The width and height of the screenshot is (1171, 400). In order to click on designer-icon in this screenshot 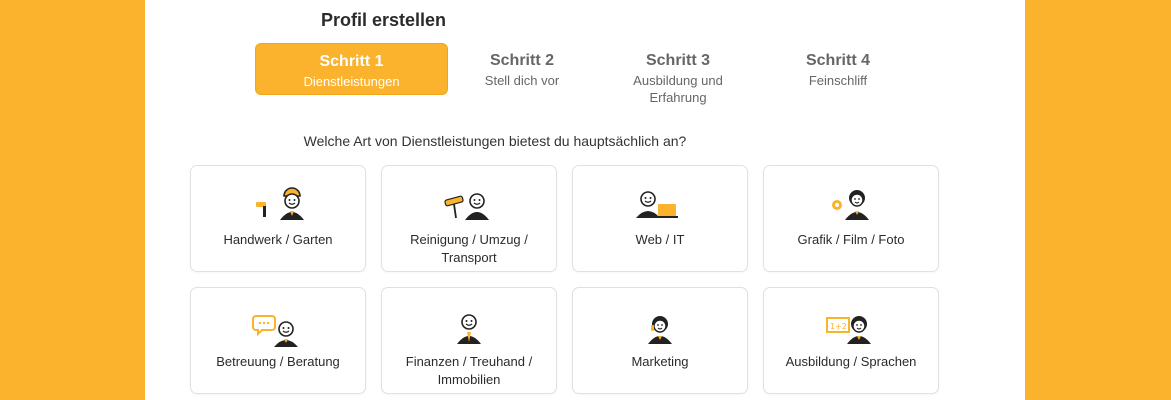, I will do `click(850, 205)`.